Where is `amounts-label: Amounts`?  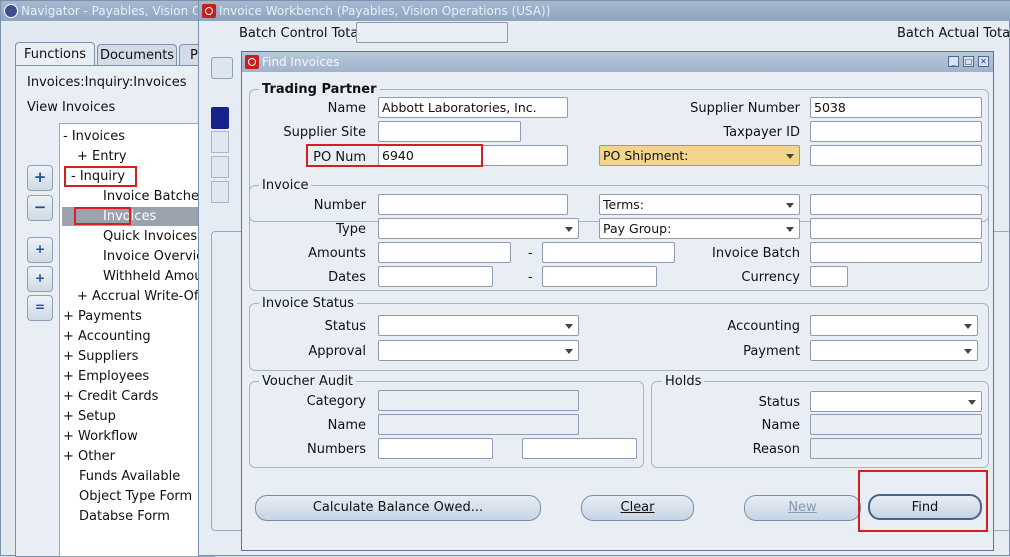 amounts-label: Amounts is located at coordinates (337, 253).